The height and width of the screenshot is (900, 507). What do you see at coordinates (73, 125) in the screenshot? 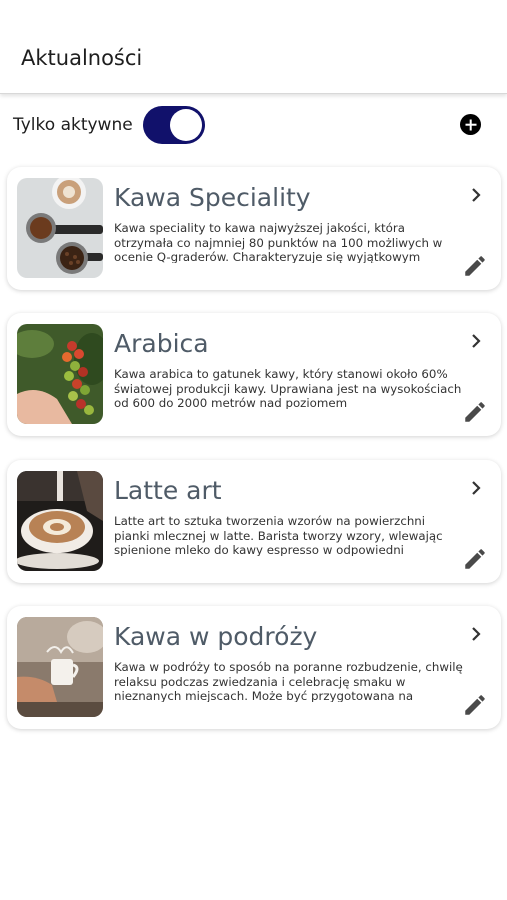
I see `active-filter-label: Tylko aktywne` at bounding box center [73, 125].